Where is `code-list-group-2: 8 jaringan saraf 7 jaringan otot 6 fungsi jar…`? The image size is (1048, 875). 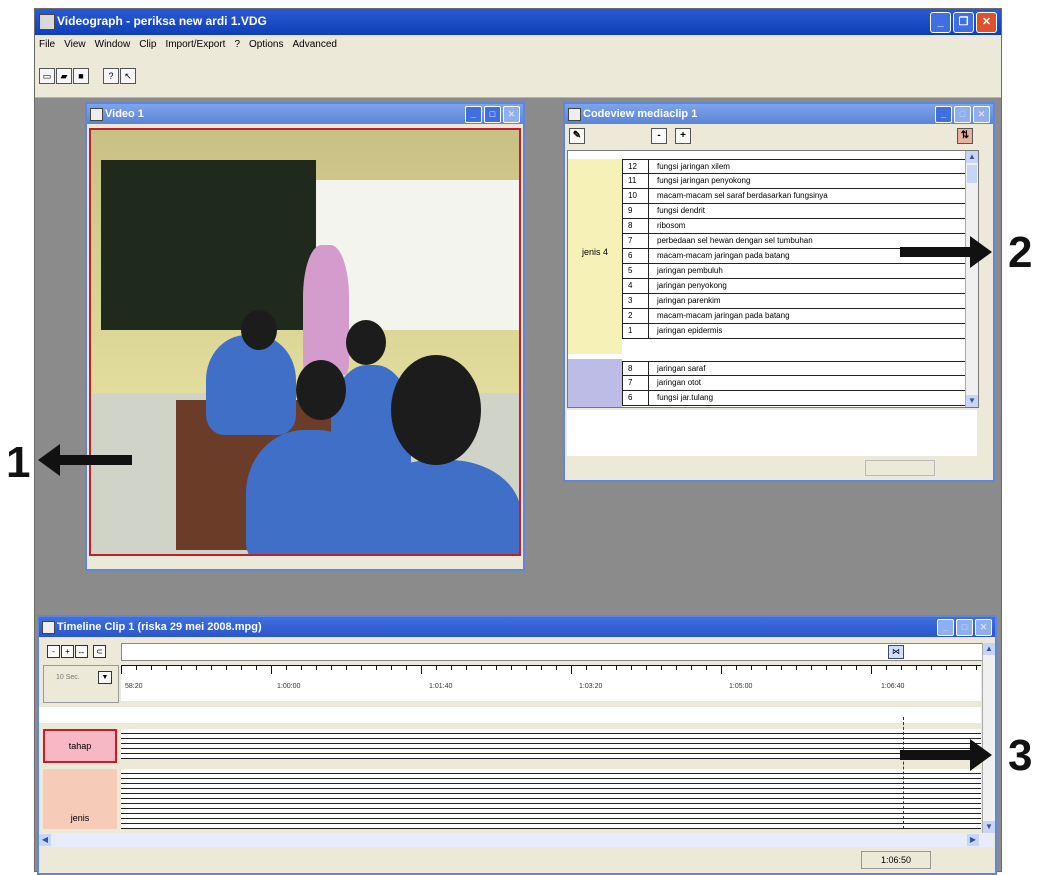
code-list-group-2: 8 jaringan saraf 7 jaringan otot 6 fungsi jar… is located at coordinates (800, 383).